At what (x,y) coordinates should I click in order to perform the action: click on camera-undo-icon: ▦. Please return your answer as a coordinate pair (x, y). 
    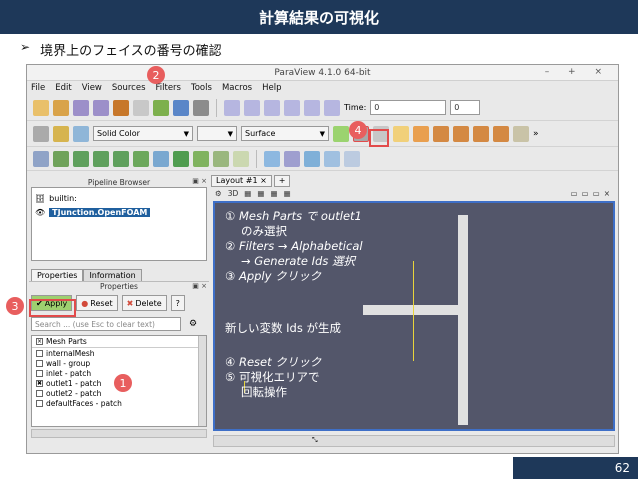
    Looking at the image, I should click on (247, 193).